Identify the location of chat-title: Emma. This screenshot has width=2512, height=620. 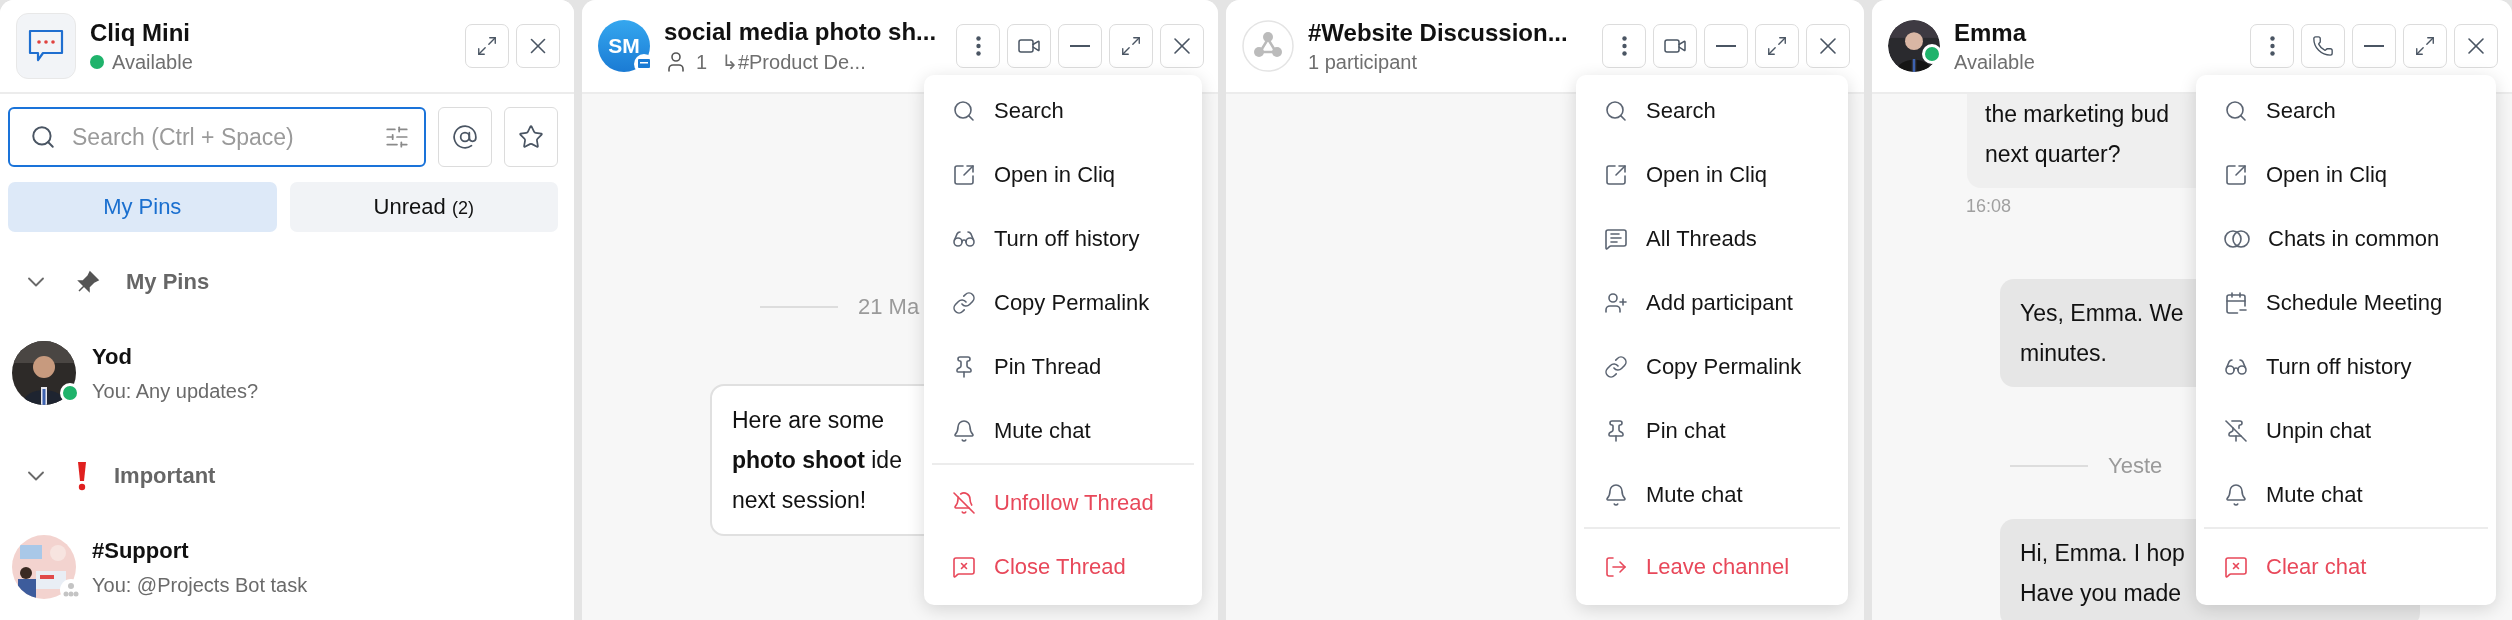
(1991, 32).